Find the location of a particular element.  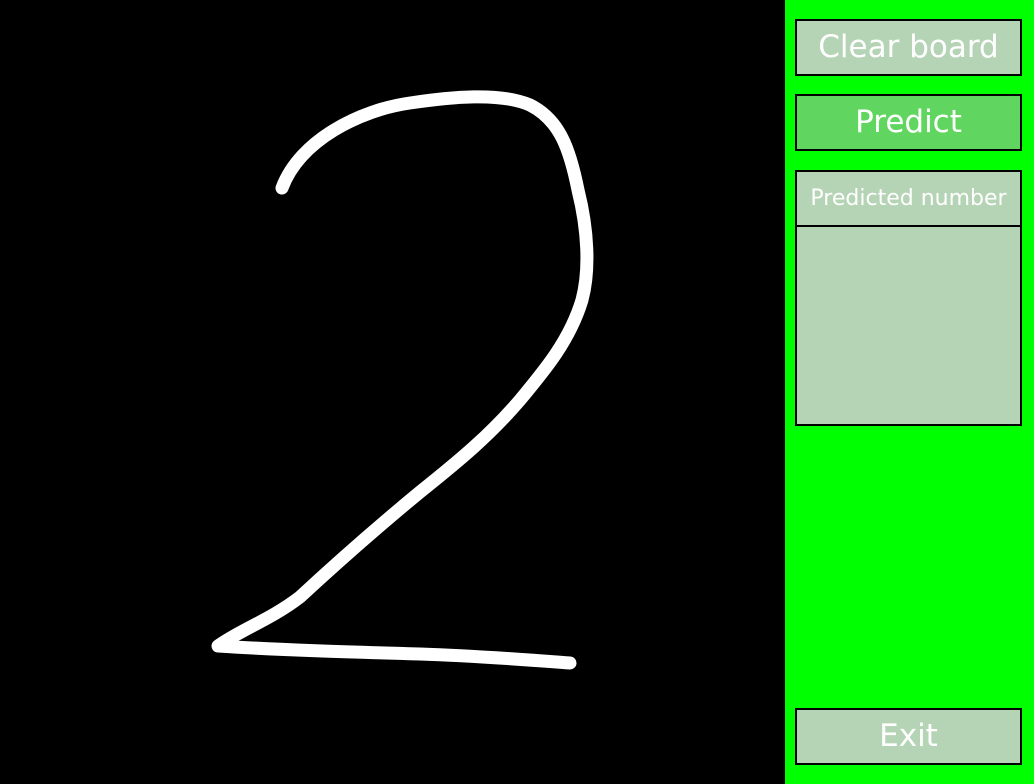

predict-button: Predict is located at coordinates (908, 122).